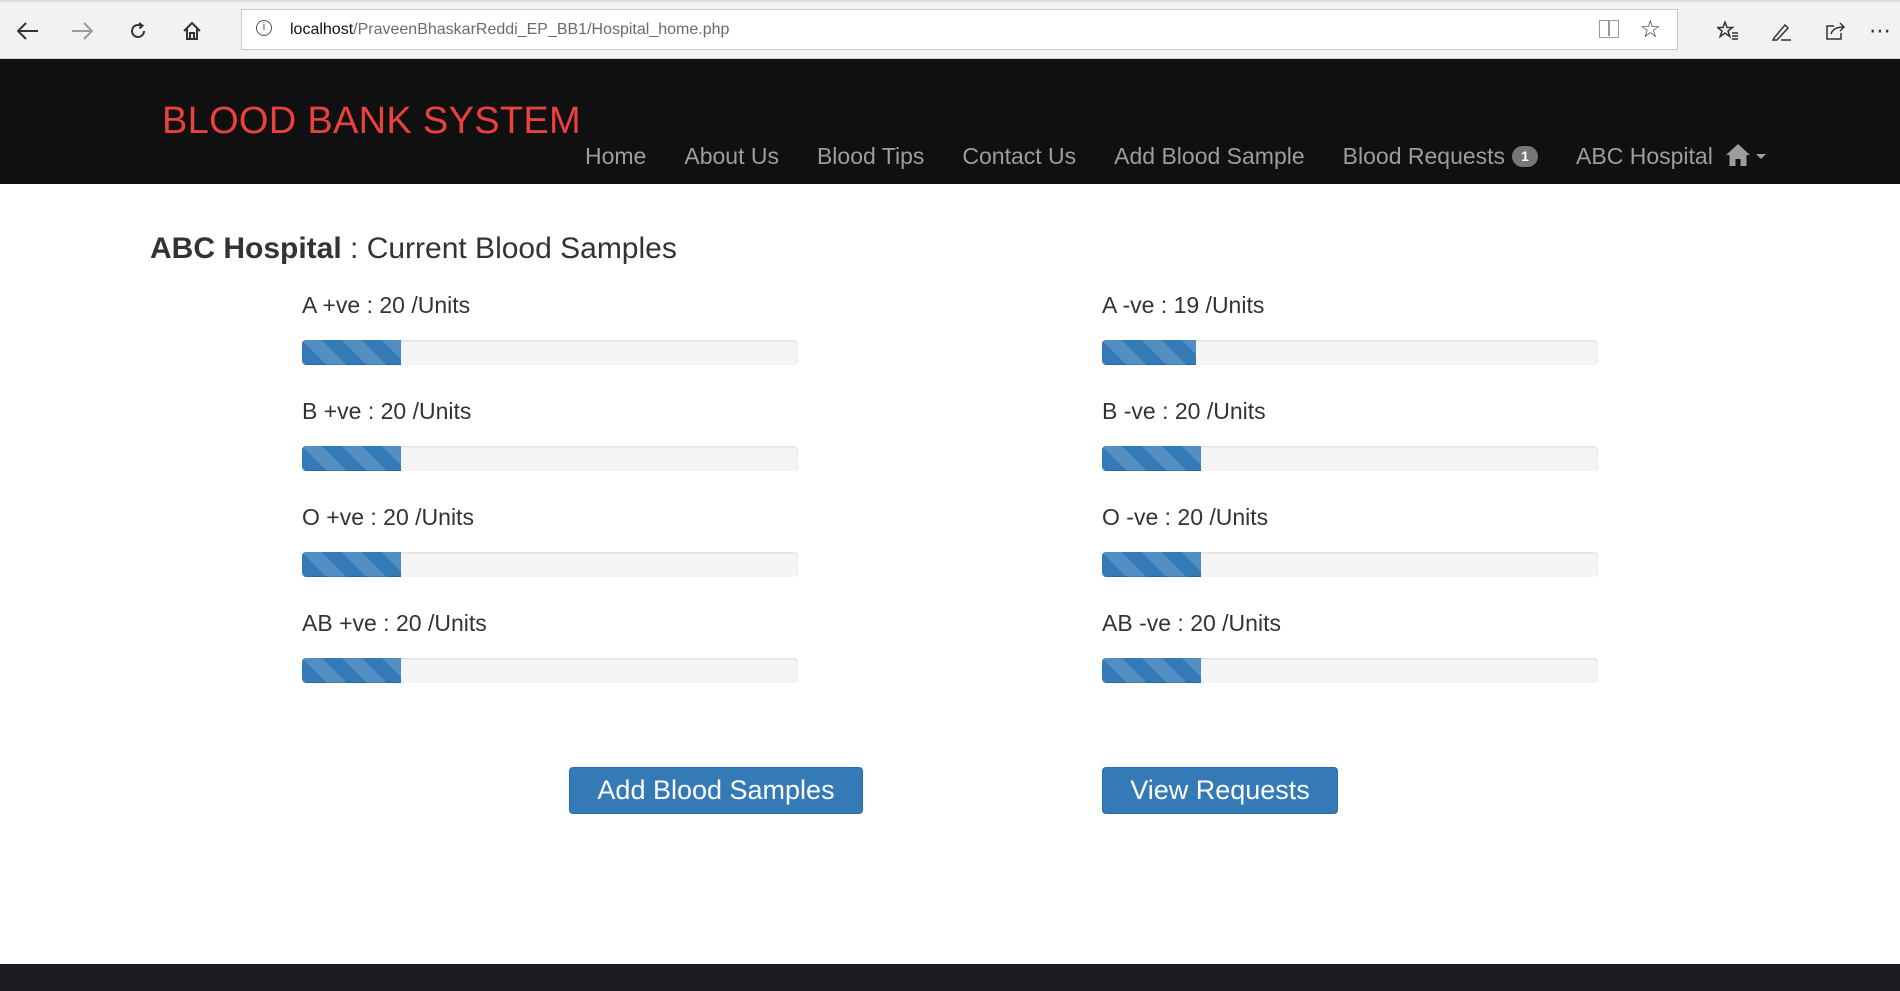 The width and height of the screenshot is (1900, 991). Describe the element at coordinates (1728, 31) in the screenshot. I see `favorites-list-icon` at that location.